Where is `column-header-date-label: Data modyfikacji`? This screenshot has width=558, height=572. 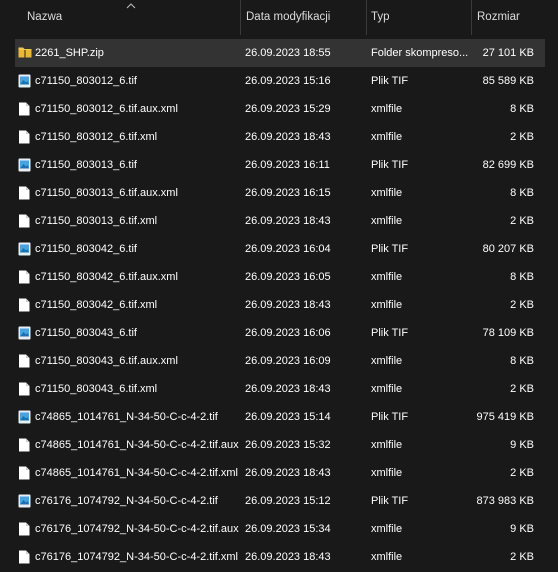 column-header-date-label: Data modyfikacji is located at coordinates (288, 17).